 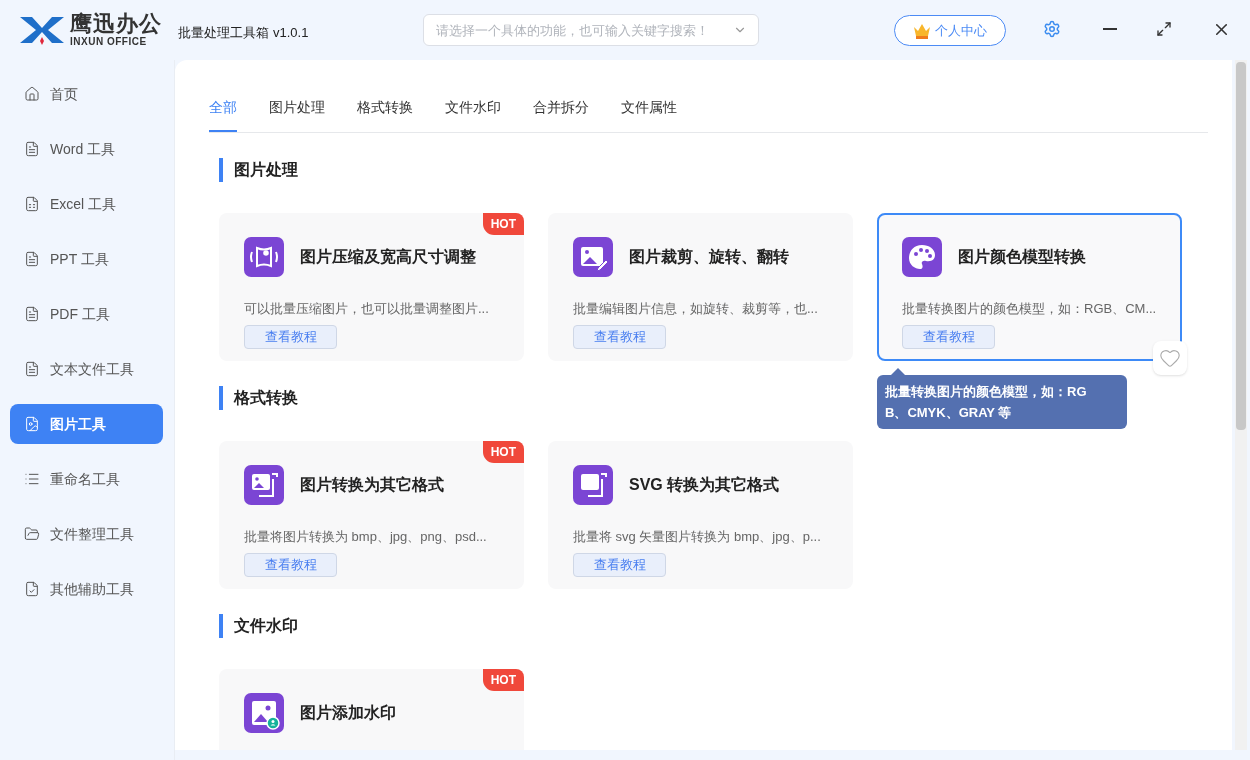 I want to click on maximize-button, so click(x=1164, y=29).